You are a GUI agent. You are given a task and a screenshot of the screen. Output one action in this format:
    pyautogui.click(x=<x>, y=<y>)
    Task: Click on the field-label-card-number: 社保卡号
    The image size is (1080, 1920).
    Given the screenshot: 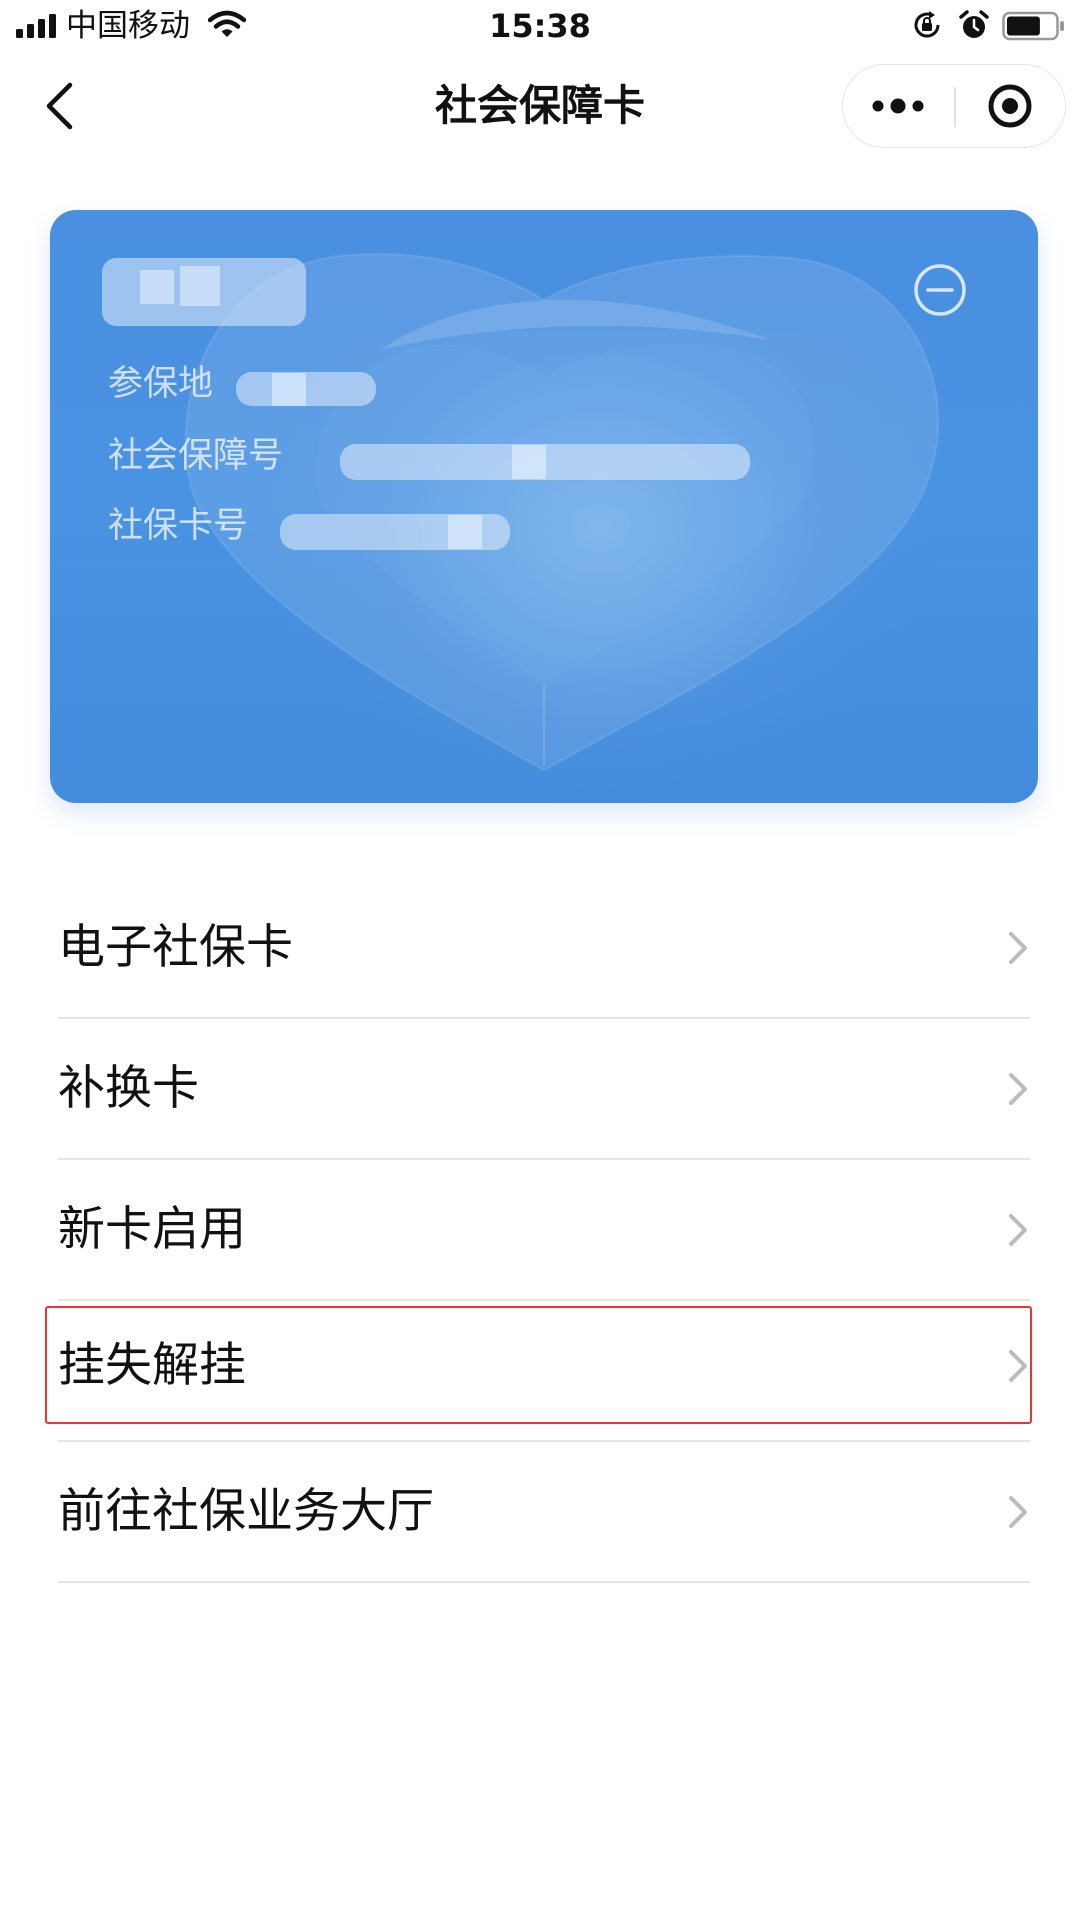 What is the action you would take?
    pyautogui.click(x=178, y=526)
    